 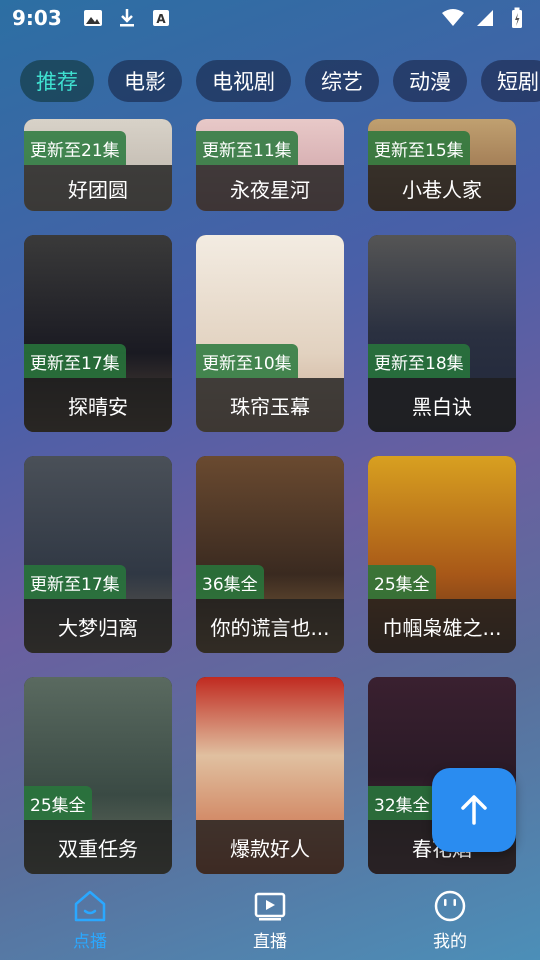 What do you see at coordinates (98, 847) in the screenshot?
I see `video-title: 双重任务` at bounding box center [98, 847].